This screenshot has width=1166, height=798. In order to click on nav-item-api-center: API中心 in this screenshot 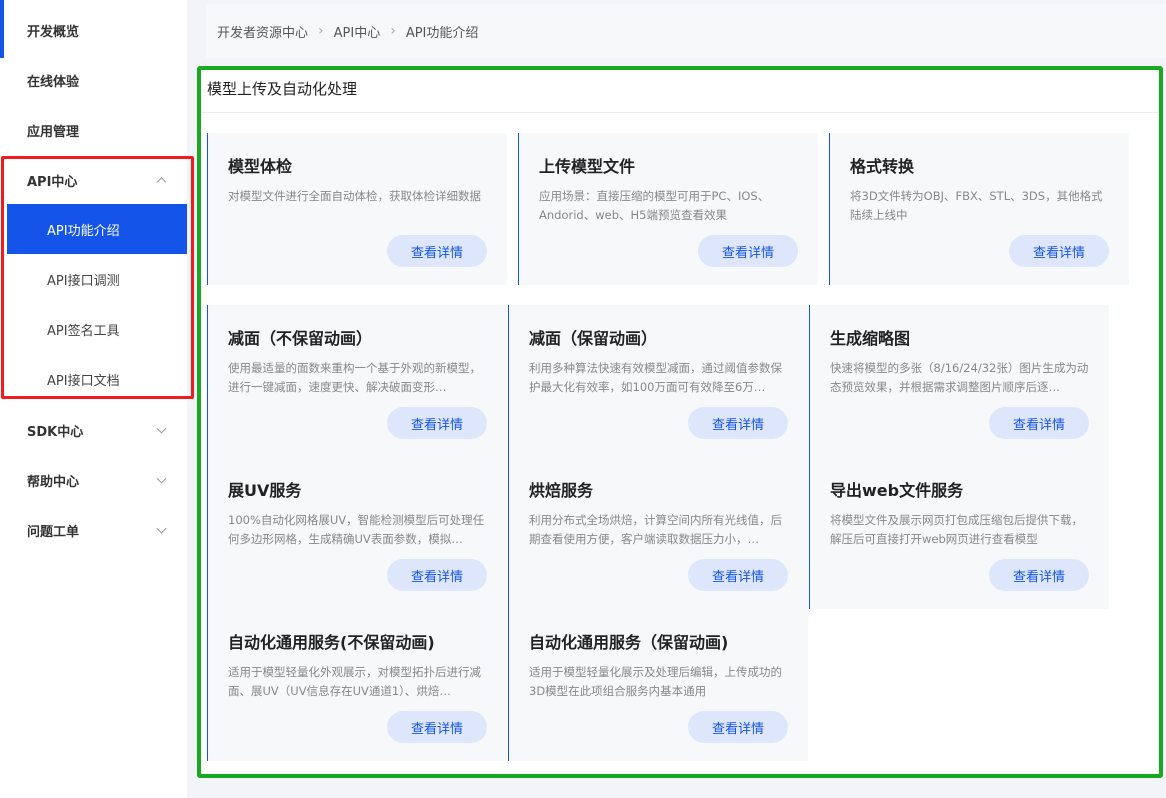, I will do `click(93, 180)`.